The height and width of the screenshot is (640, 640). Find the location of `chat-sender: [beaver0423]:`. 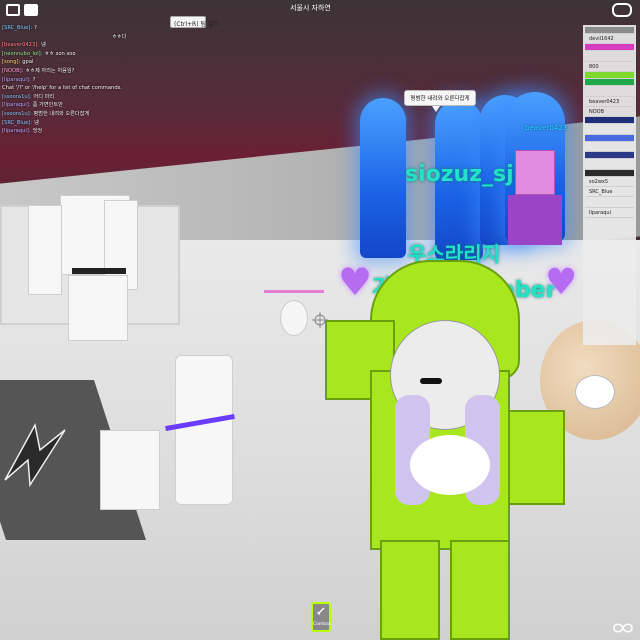

chat-sender: [beaver0423]: is located at coordinates (20, 45).